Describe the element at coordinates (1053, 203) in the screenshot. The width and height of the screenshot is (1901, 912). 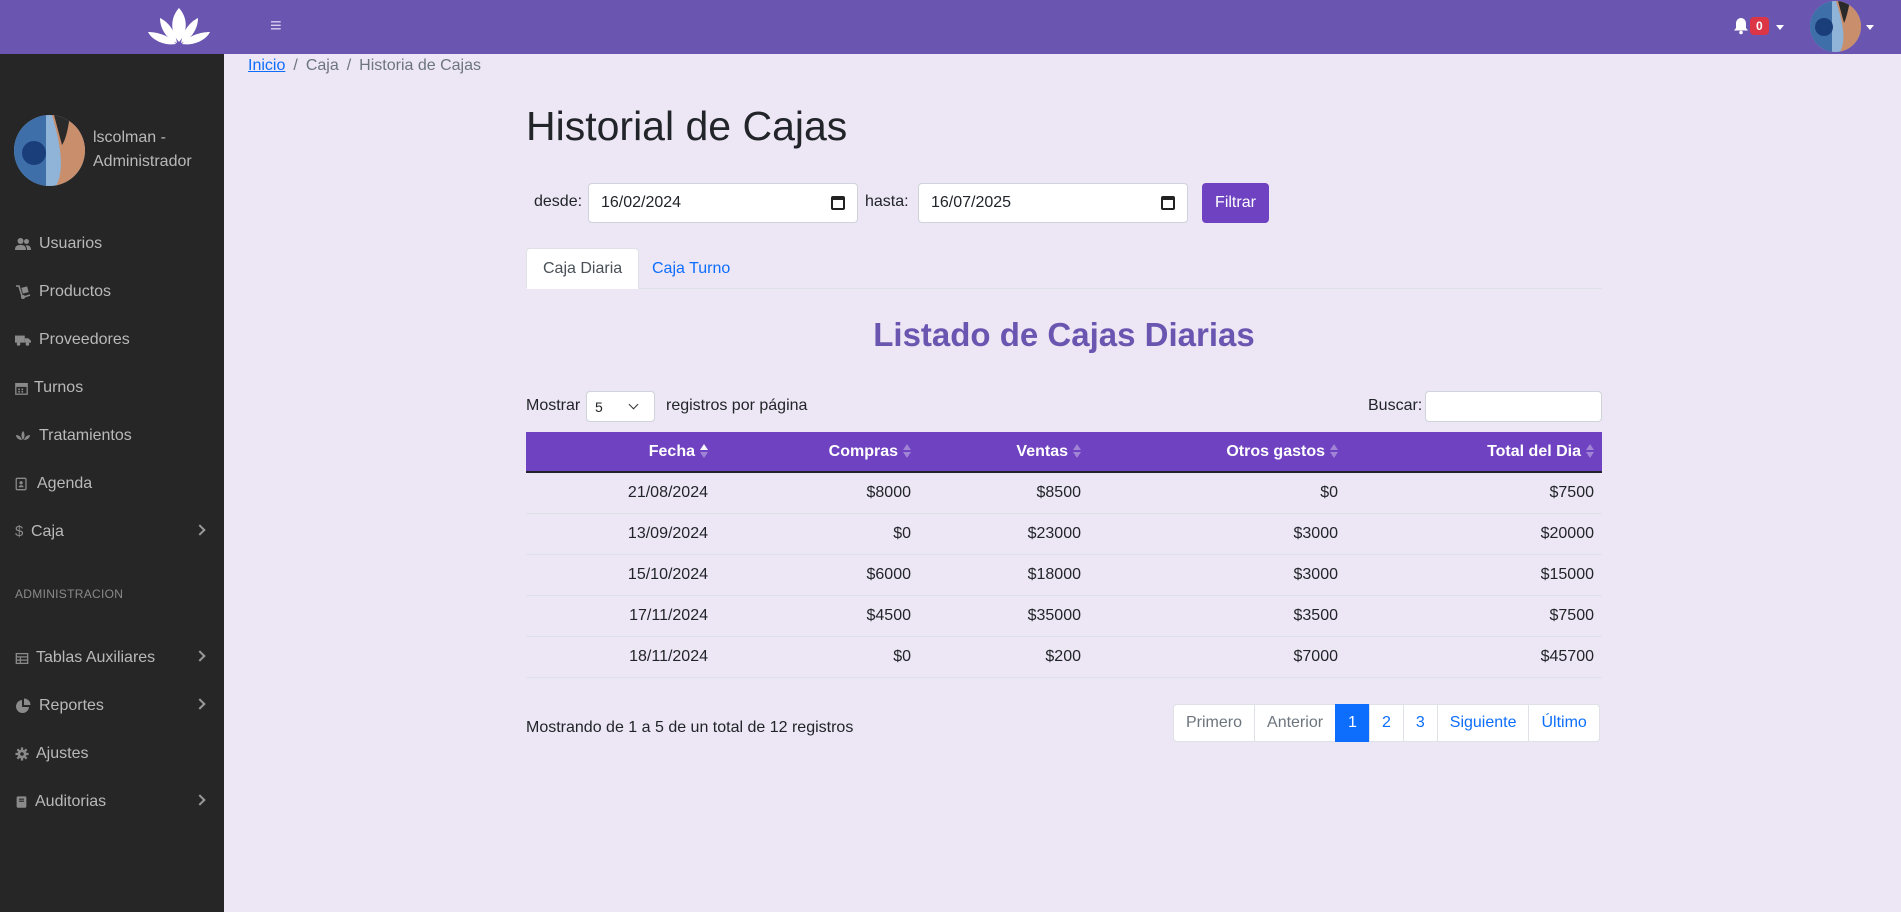
I see `to-date-input: 16/07/2025` at that location.